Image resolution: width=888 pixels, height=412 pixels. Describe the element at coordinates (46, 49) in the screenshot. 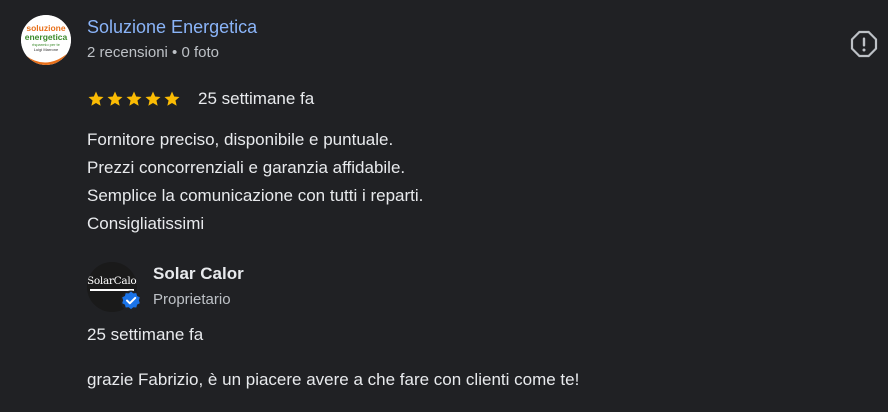

I see `logo-line-4: Luigi Marrone` at that location.